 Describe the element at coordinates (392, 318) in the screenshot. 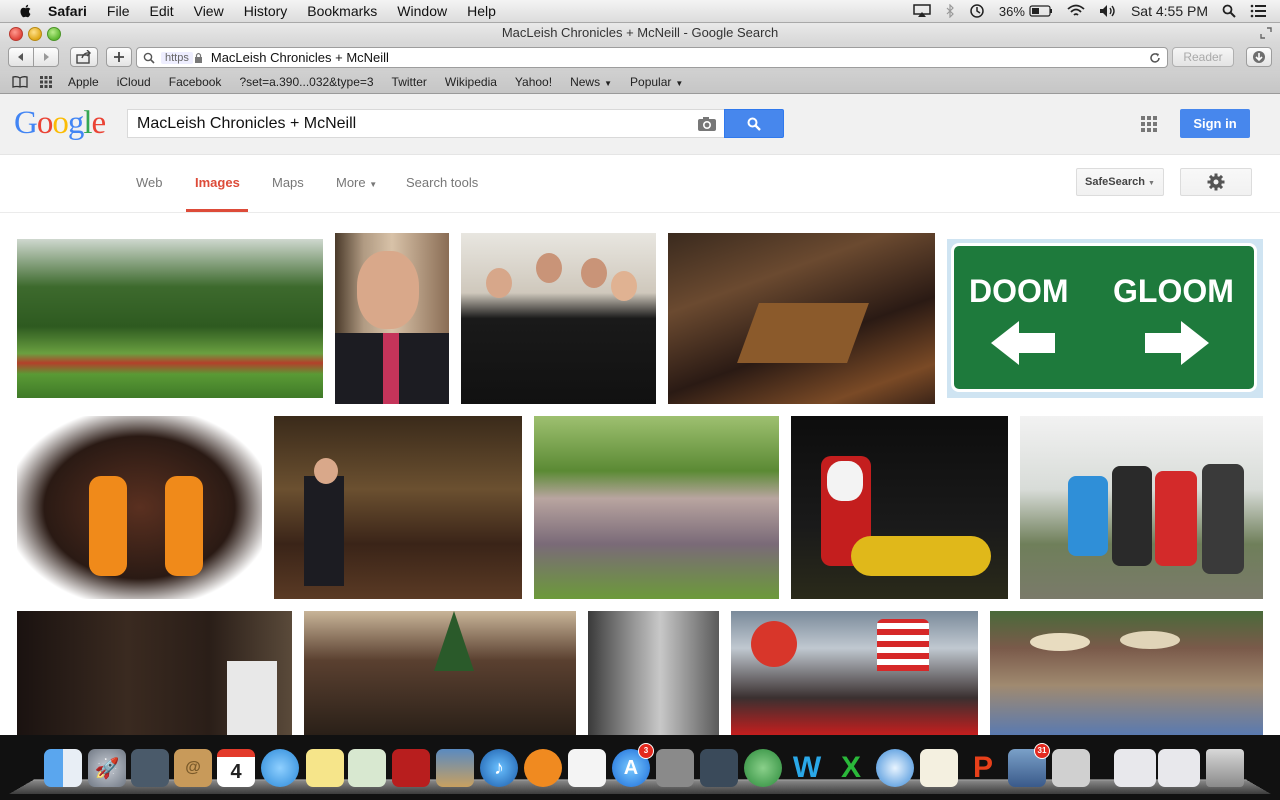

I see `image-result-man-in-suit-portrait` at that location.